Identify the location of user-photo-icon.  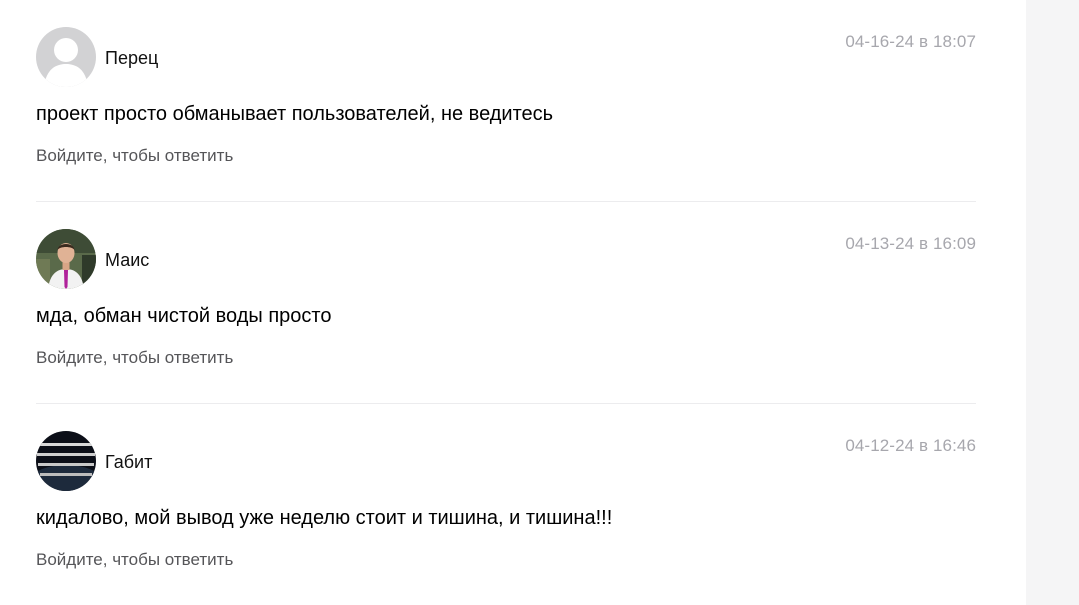
(66, 259).